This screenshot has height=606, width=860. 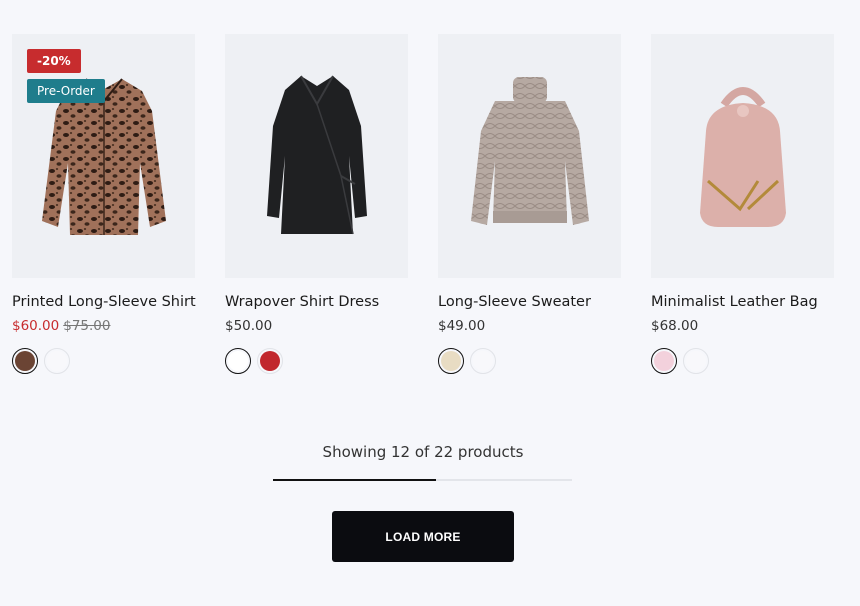 I want to click on product-image-dress, so click(x=316, y=156).